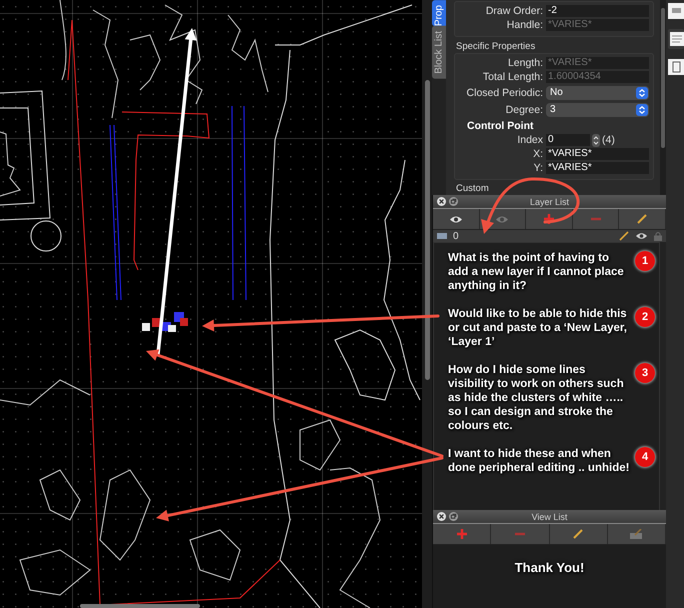 This screenshot has width=684, height=608. Describe the element at coordinates (524, 63) in the screenshot. I see `field-label: Length:` at that location.